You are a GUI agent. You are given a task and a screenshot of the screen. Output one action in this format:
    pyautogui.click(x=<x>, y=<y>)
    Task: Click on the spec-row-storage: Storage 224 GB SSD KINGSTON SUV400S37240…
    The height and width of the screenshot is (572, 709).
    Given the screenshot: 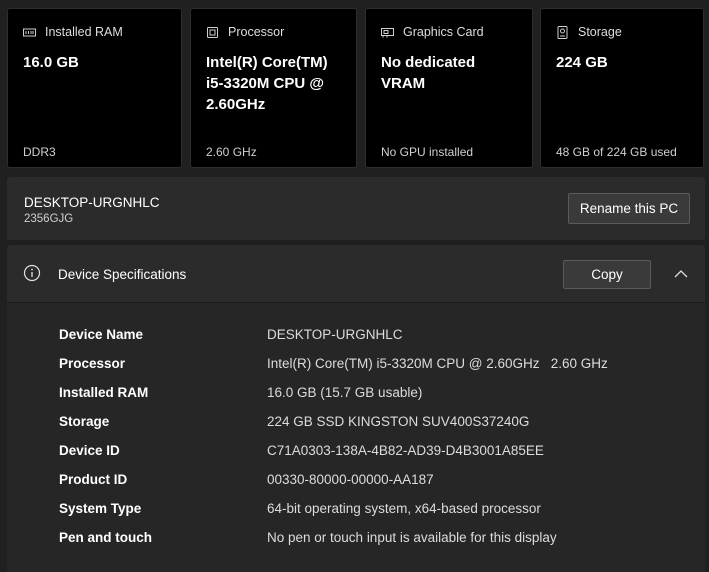 What is the action you would take?
    pyautogui.click(x=379, y=424)
    